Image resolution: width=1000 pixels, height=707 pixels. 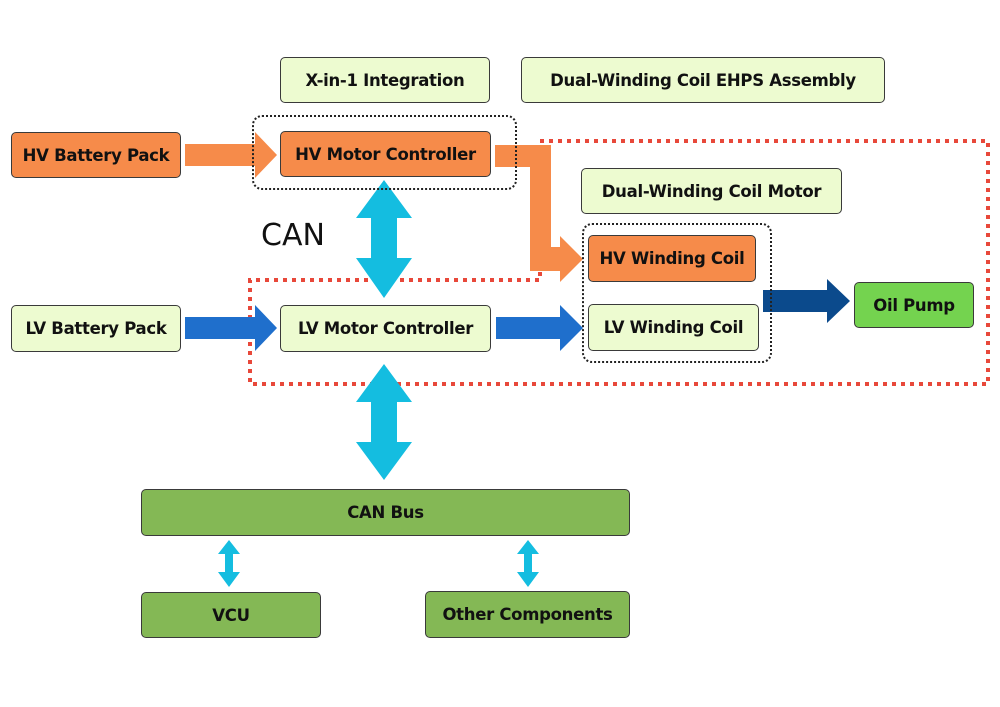 What do you see at coordinates (528, 563) in the screenshot?
I see `other-link-arrow` at bounding box center [528, 563].